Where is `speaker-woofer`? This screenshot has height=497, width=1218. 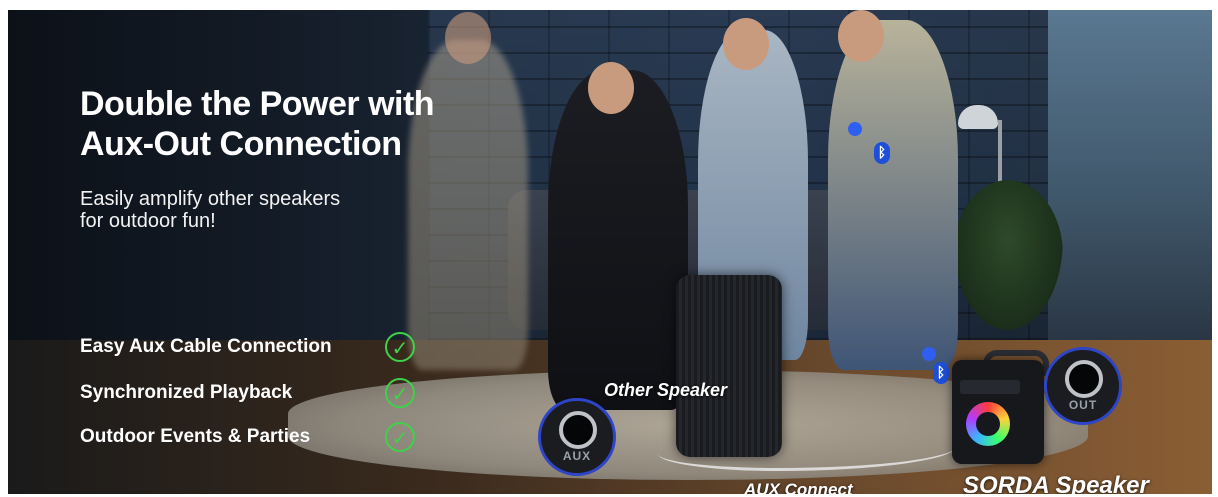
speaker-woofer is located at coordinates (988, 424).